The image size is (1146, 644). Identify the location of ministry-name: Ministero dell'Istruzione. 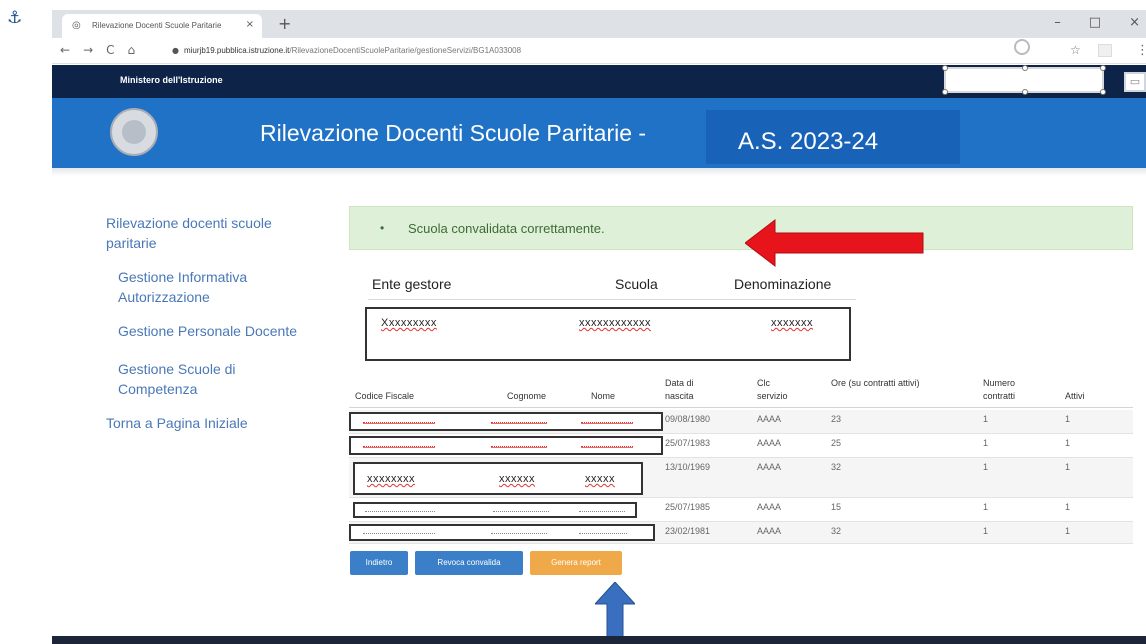
(171, 80).